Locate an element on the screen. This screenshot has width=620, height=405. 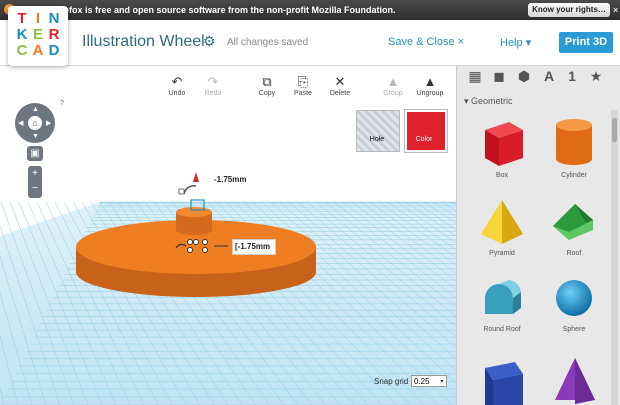
delete-button: ✕ Delete is located at coordinates (340, 85).